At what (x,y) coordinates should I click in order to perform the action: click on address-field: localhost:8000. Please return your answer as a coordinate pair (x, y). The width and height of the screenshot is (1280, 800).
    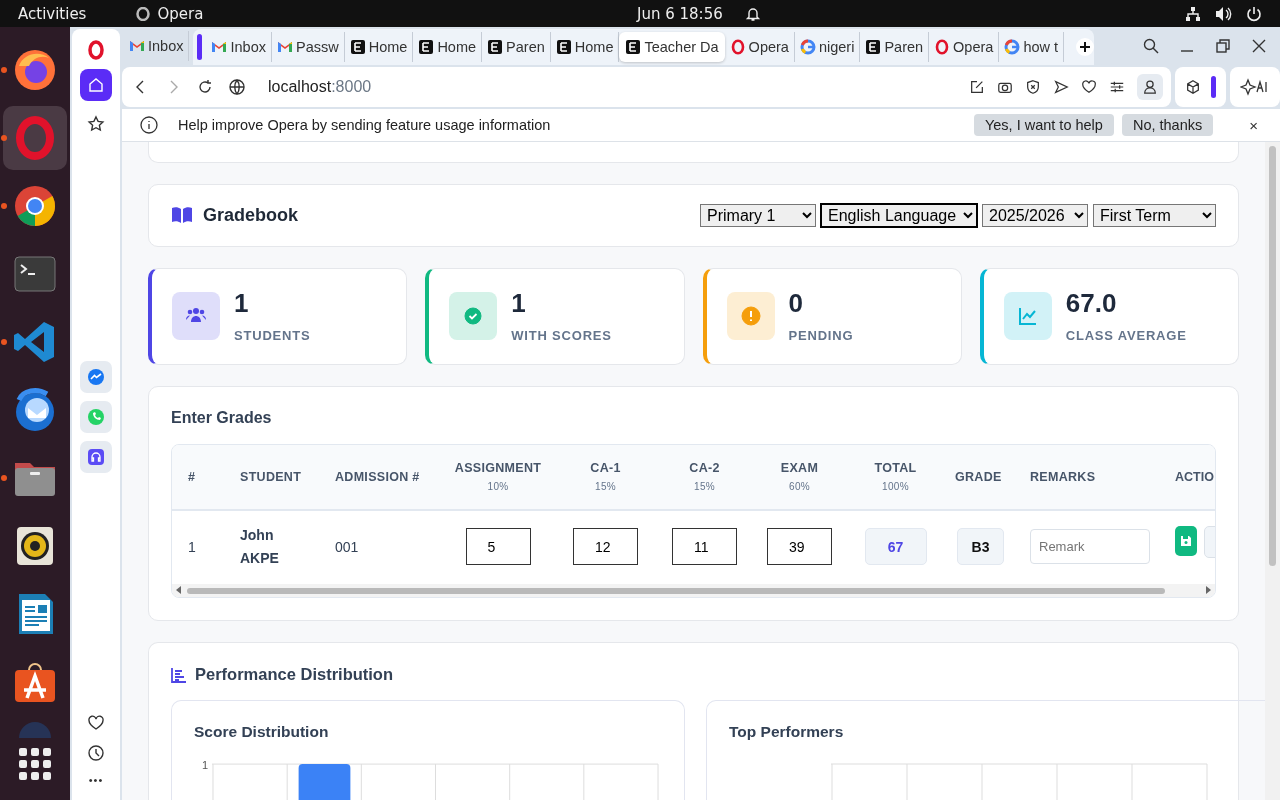
    Looking at the image, I should click on (320, 87).